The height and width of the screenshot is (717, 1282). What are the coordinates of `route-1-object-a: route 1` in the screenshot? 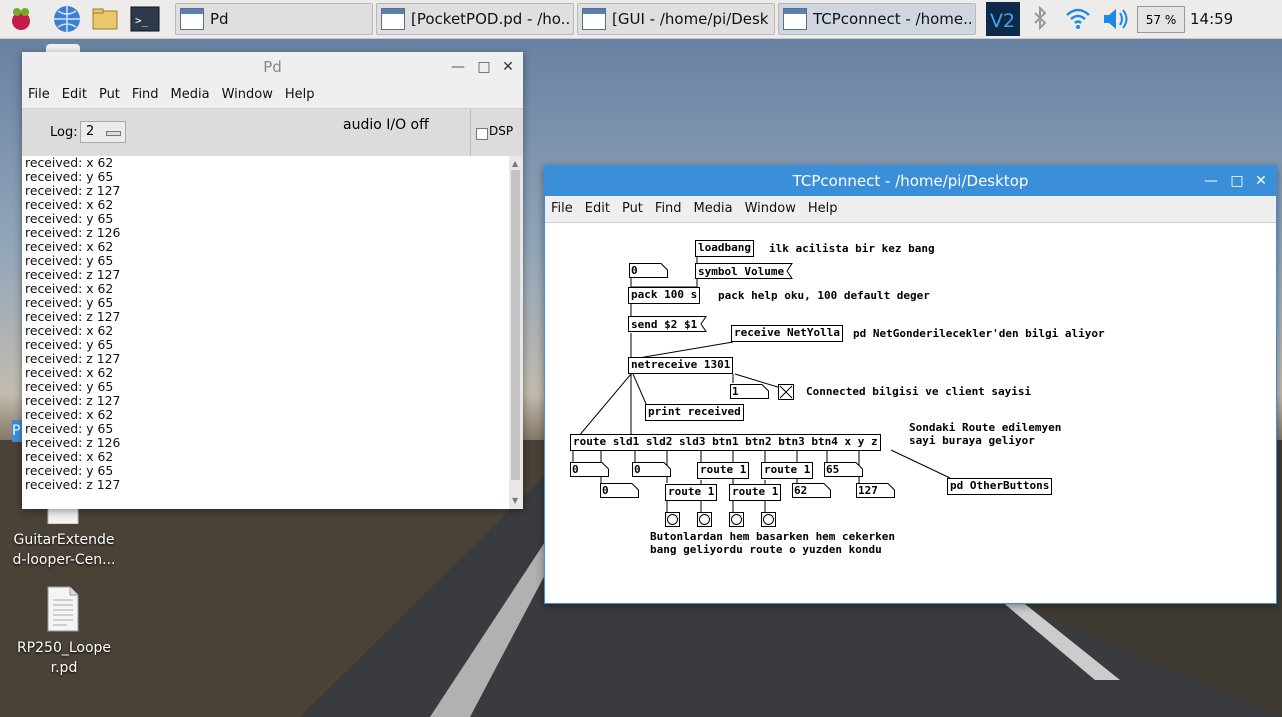 It's located at (723, 470).